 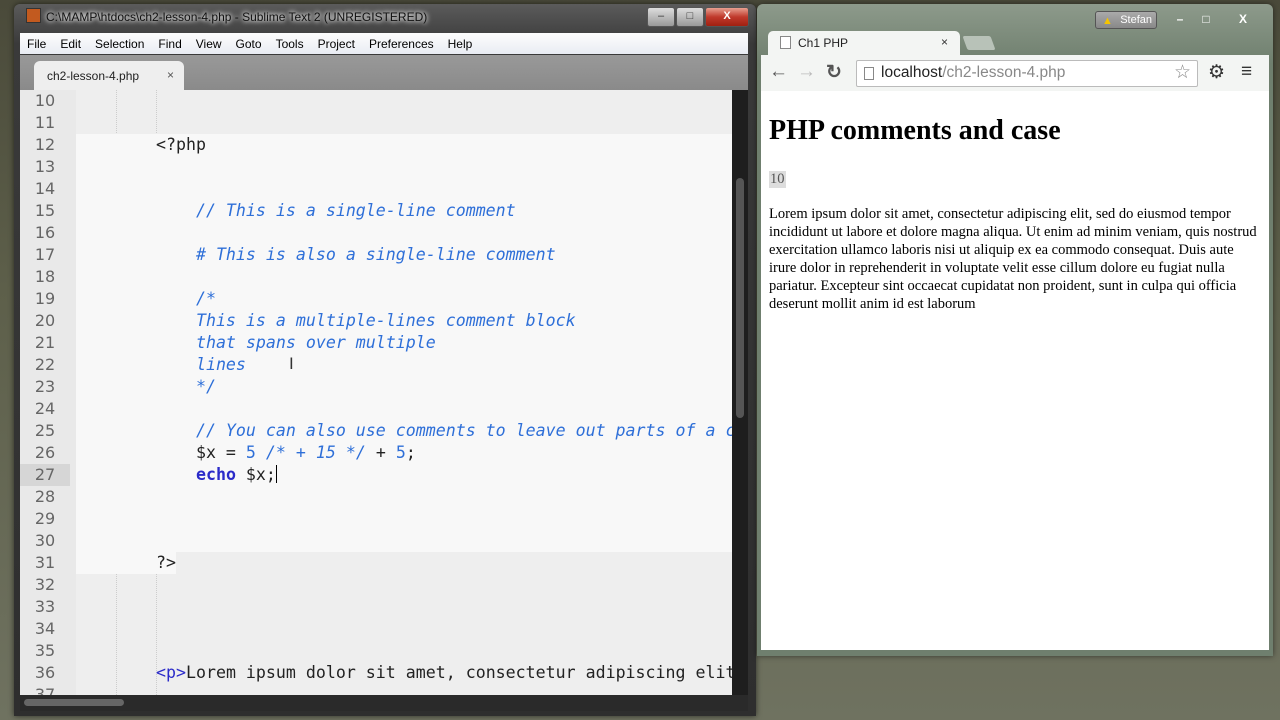 I want to click on token-comment: lines, so click(x=201, y=364).